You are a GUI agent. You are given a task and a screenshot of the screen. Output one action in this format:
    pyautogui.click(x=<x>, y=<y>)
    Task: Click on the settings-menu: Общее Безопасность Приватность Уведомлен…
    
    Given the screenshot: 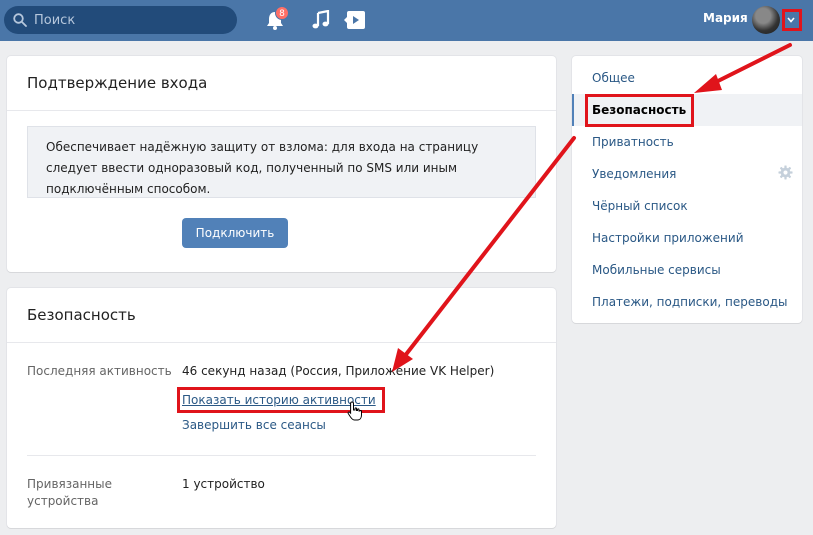 What is the action you would take?
    pyautogui.click(x=687, y=189)
    